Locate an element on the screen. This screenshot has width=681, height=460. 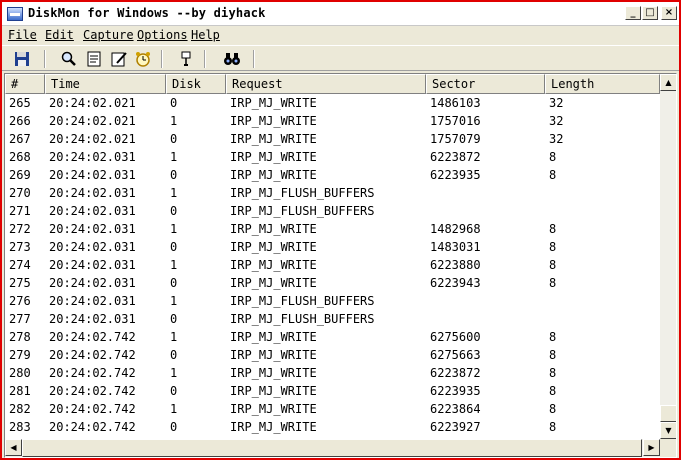
binoculars-icon is located at coordinates (232, 59).